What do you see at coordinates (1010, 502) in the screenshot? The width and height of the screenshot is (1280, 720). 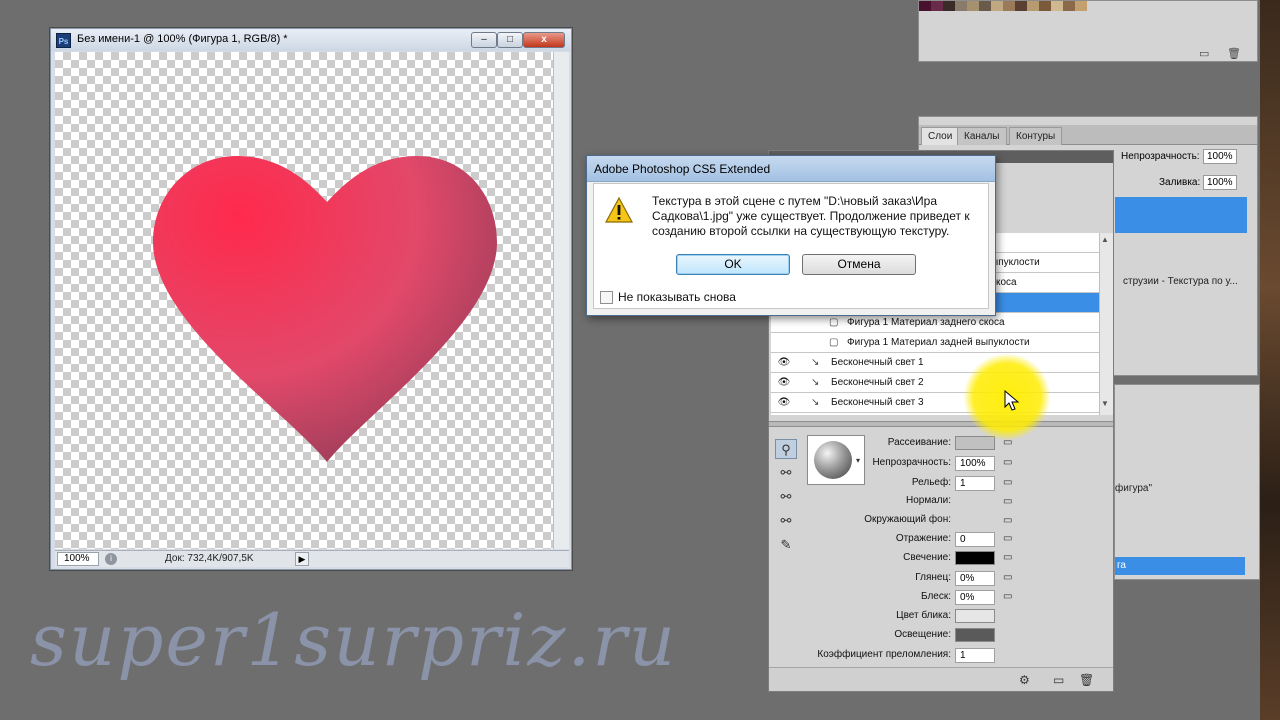 I see `normal-texture-icon: ▭` at bounding box center [1010, 502].